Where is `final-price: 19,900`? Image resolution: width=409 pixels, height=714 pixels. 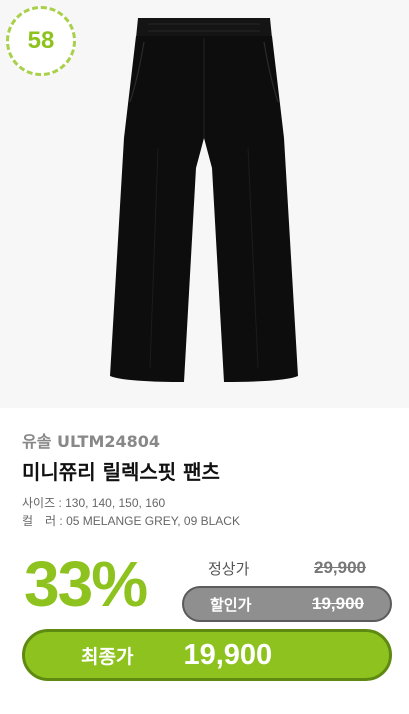 final-price: 19,900 is located at coordinates (228, 654).